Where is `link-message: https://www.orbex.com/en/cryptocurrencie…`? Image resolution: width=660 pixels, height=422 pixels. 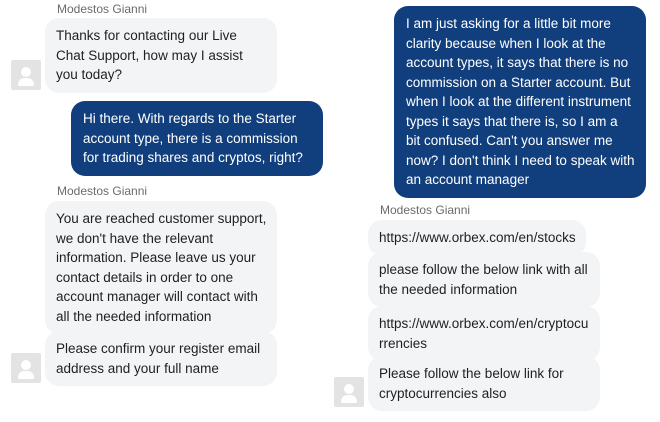 link-message: https://www.orbex.com/en/cryptocurrencie… is located at coordinates (484, 333).